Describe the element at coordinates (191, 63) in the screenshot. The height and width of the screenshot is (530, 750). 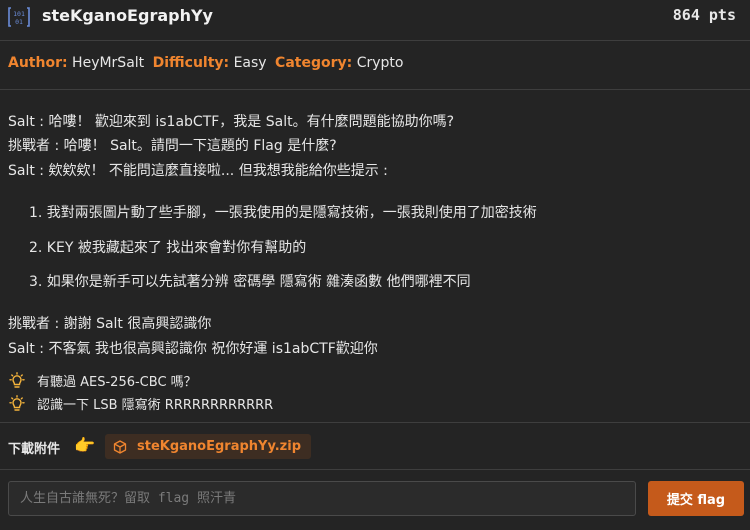
I see `difficulty-key: Difficulty:` at that location.